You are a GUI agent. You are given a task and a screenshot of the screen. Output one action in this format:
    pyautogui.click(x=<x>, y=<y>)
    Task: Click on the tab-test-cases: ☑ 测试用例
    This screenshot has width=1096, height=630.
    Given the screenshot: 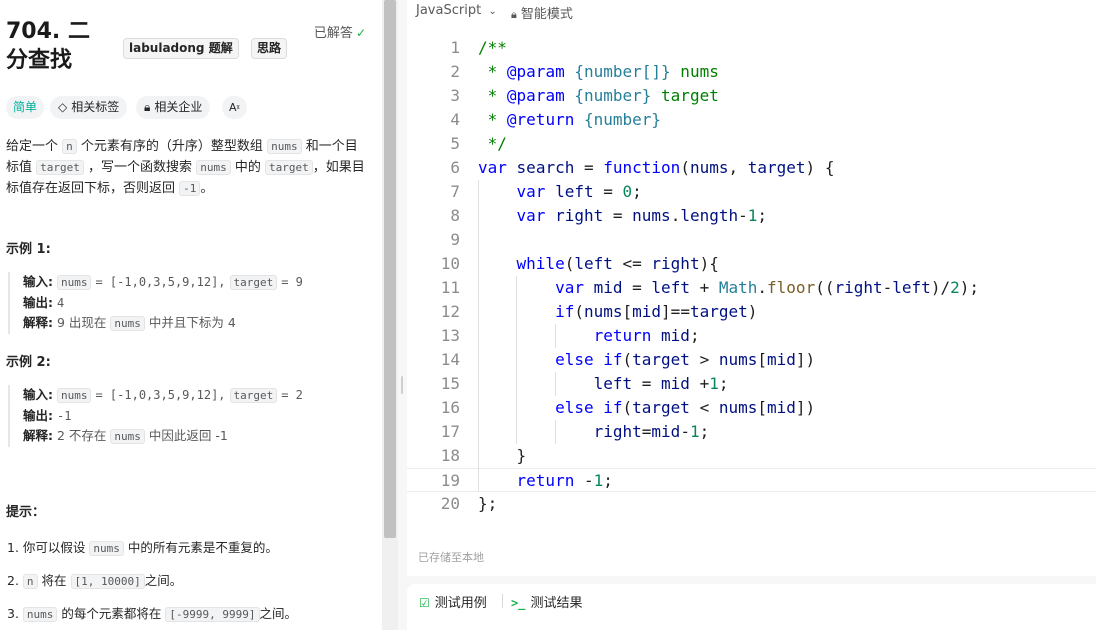 What is the action you would take?
    pyautogui.click(x=453, y=601)
    